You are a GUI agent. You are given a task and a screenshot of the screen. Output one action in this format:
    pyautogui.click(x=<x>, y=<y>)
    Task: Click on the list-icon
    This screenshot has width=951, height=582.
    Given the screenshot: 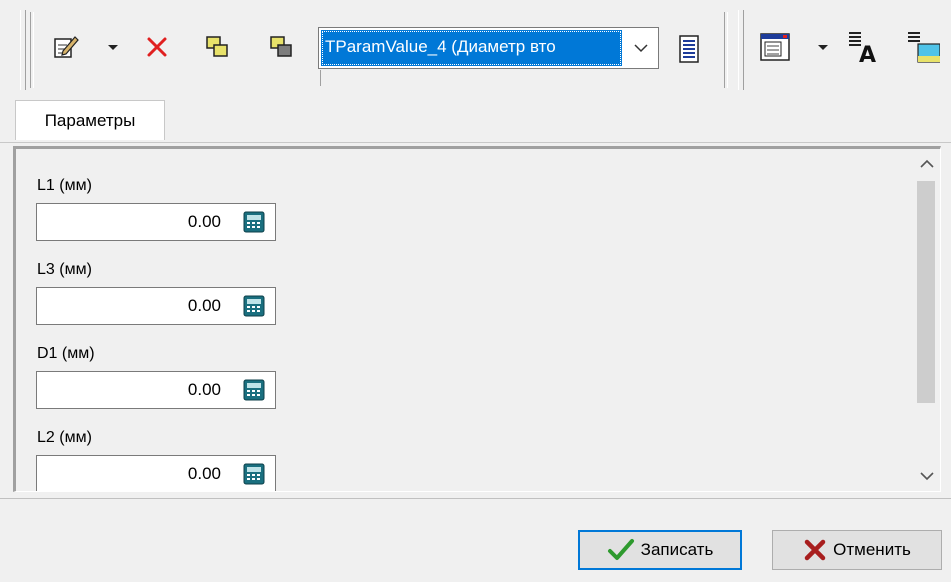 What is the action you would take?
    pyautogui.click(x=689, y=49)
    